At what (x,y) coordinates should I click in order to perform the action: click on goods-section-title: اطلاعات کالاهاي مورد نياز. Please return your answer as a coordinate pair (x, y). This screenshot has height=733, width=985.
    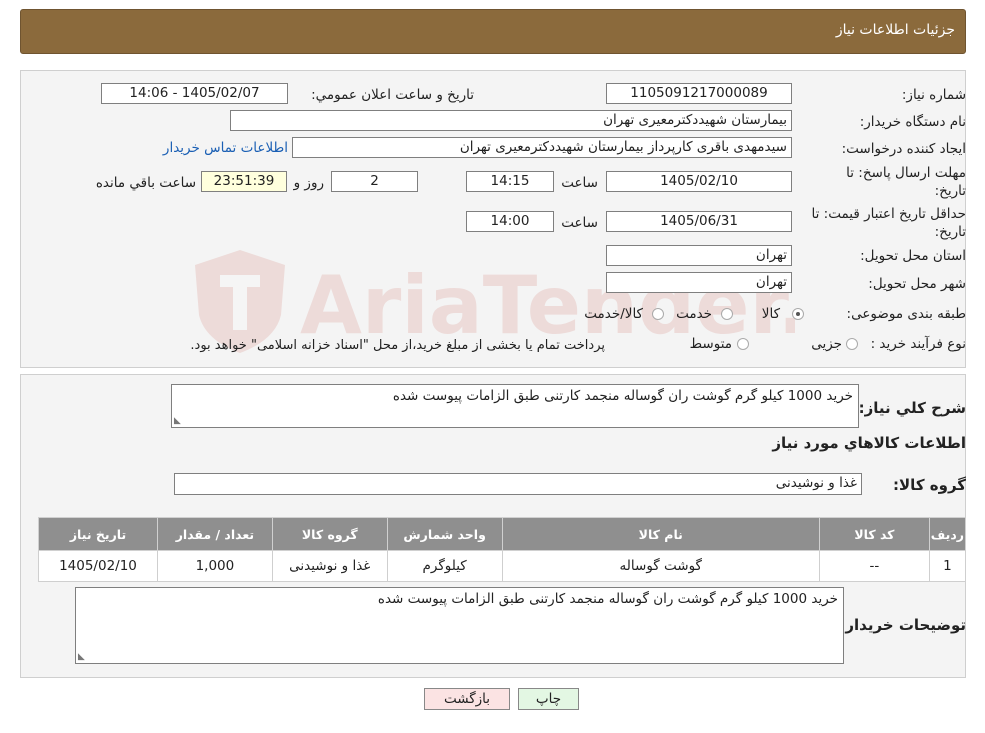
    Looking at the image, I should click on (869, 443).